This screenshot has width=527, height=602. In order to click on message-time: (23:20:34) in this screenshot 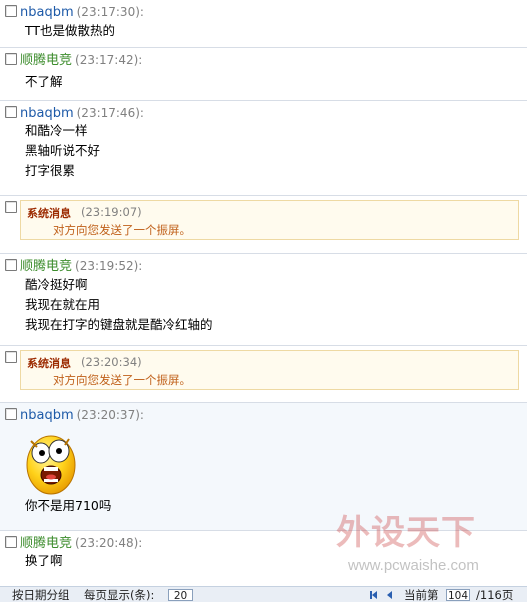, I will do `click(111, 362)`.